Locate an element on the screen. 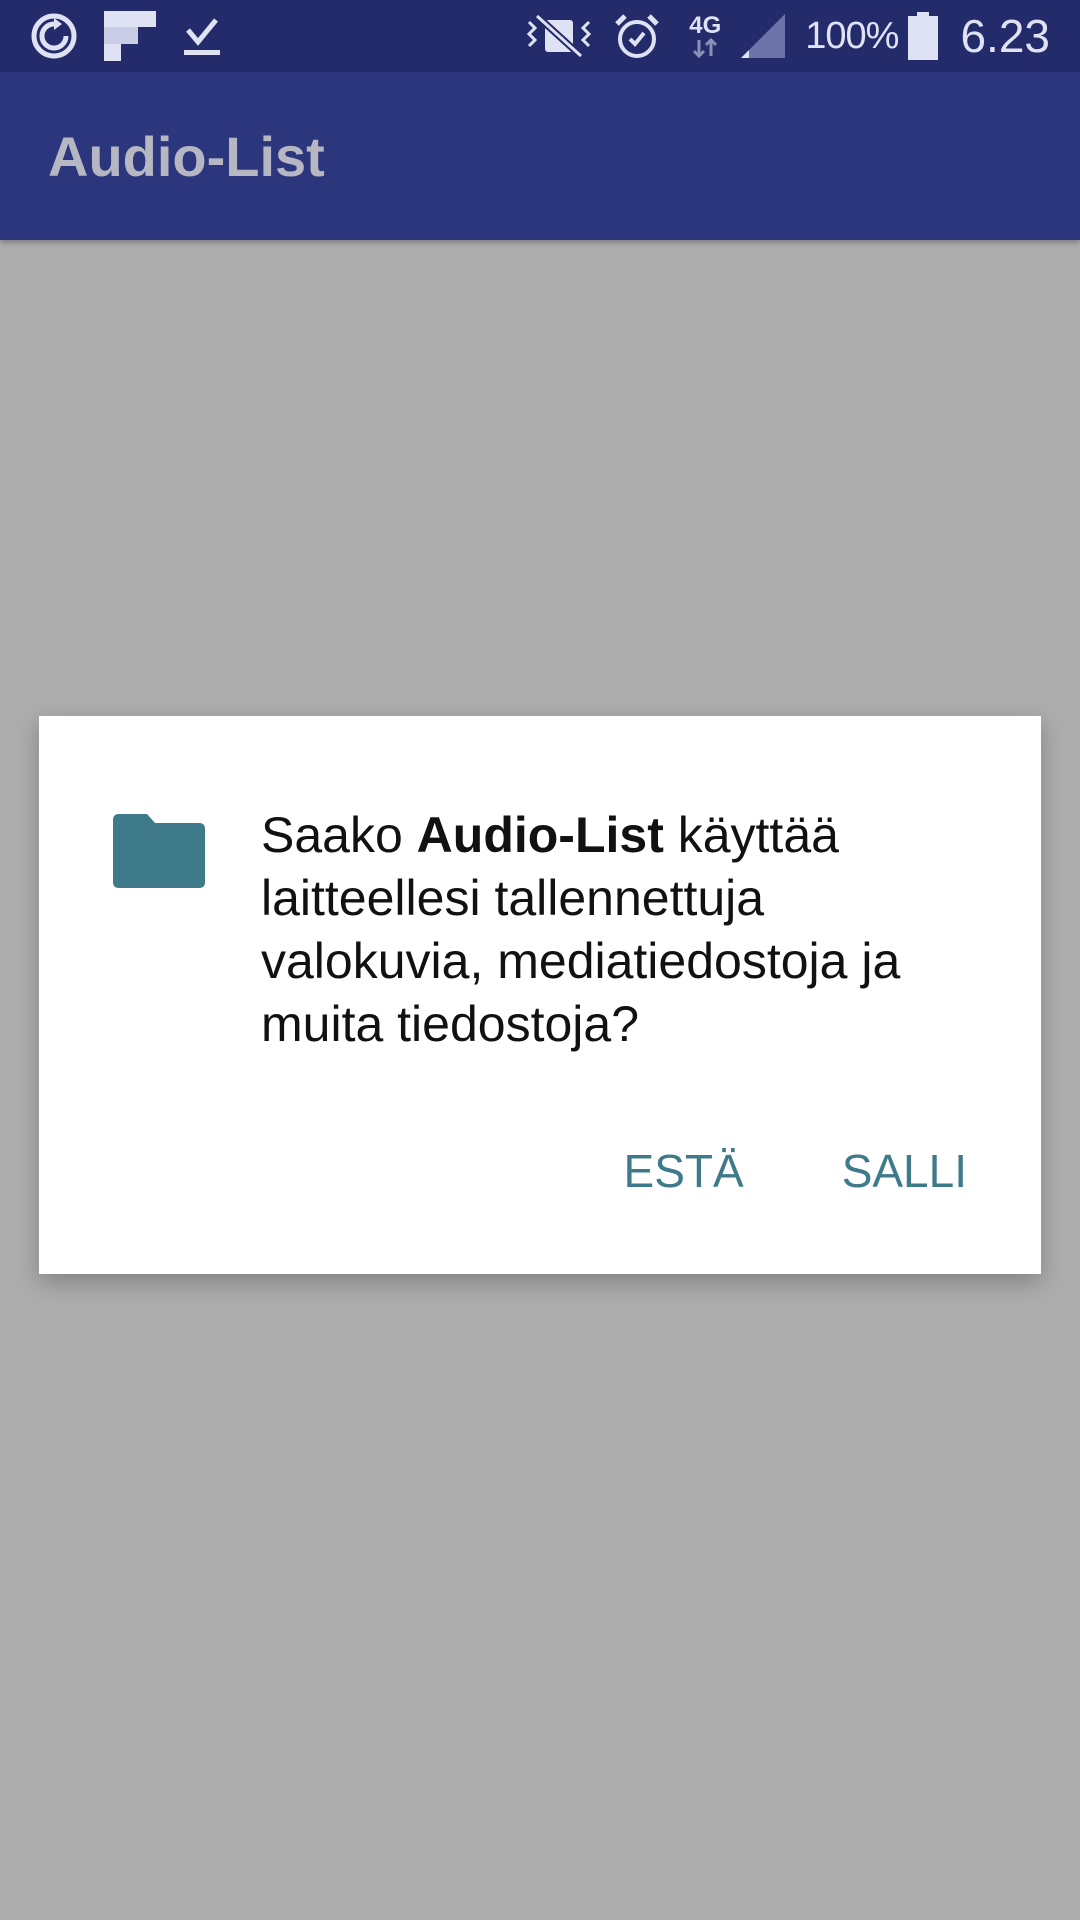 The width and height of the screenshot is (1080, 1920). sync-icon is located at coordinates (54, 36).